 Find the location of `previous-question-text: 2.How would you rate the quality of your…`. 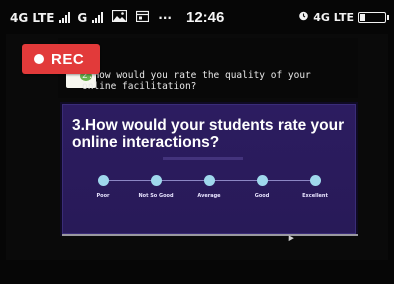

previous-question-text: 2.How would you rate the quality of your… is located at coordinates (196, 81).